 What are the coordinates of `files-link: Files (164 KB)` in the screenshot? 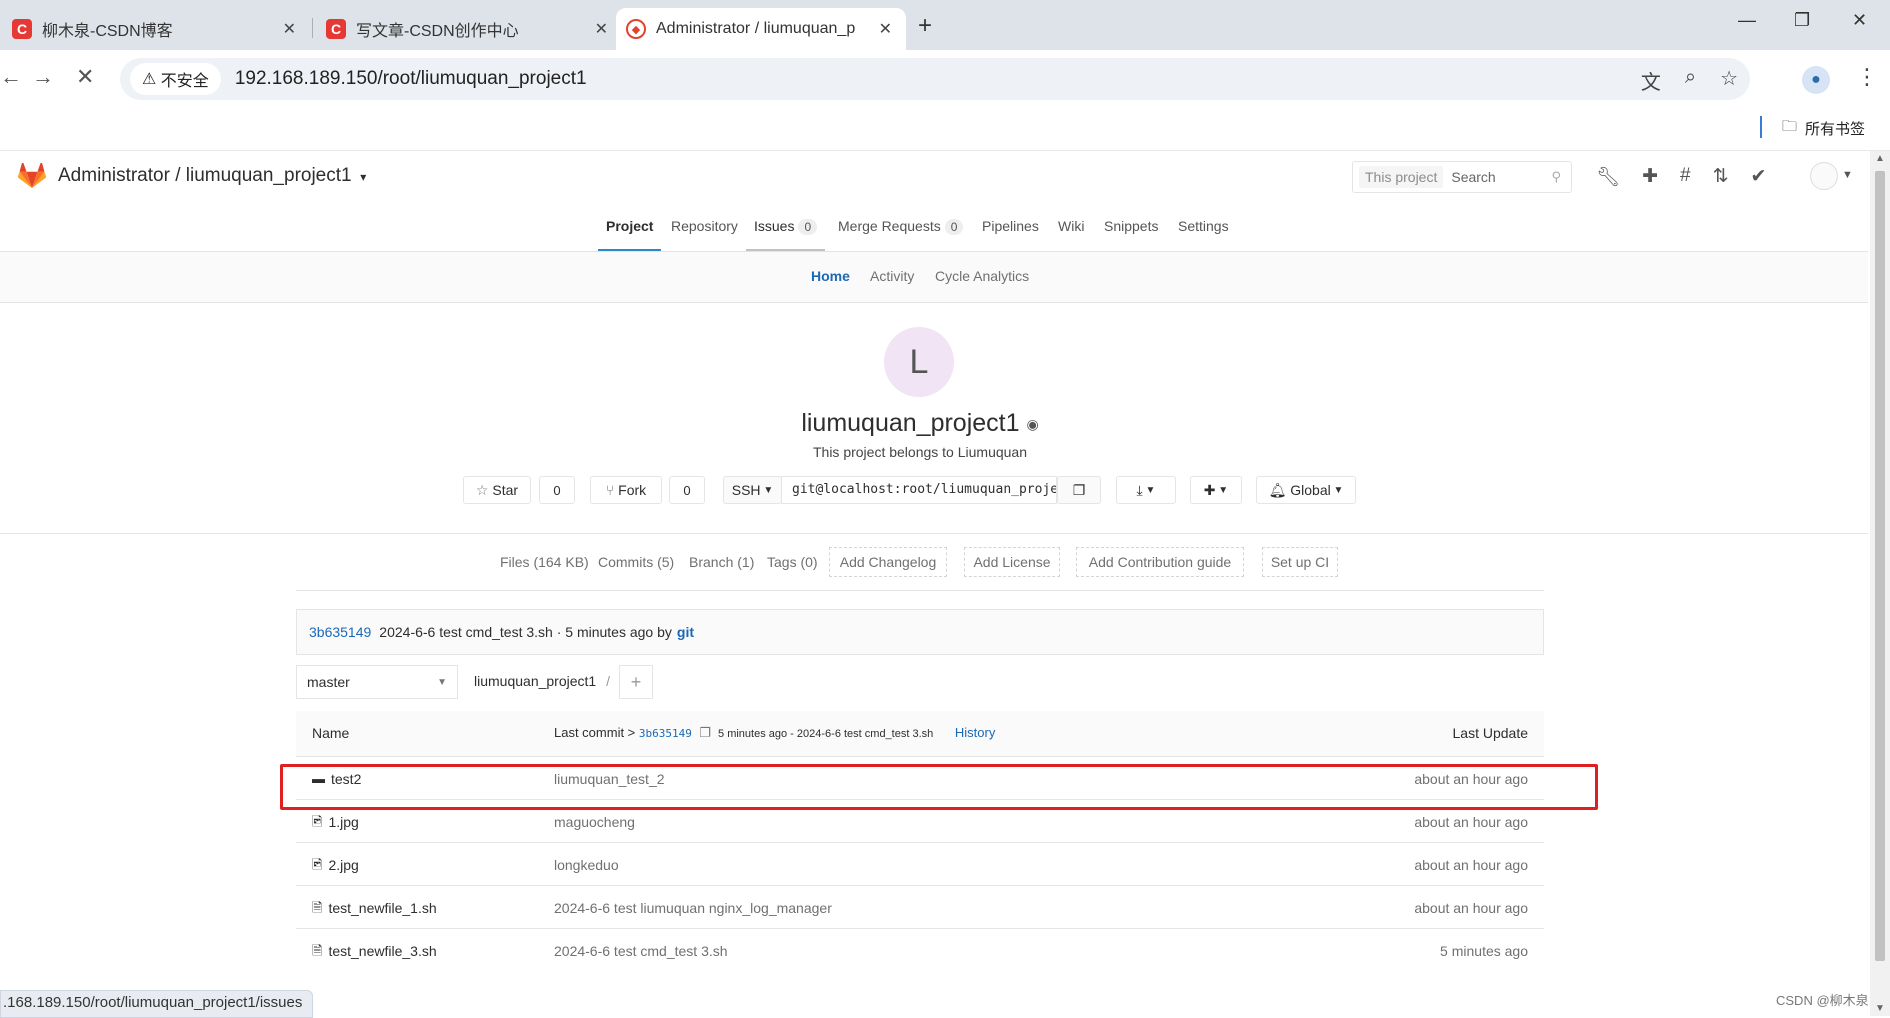 It's located at (544, 562).